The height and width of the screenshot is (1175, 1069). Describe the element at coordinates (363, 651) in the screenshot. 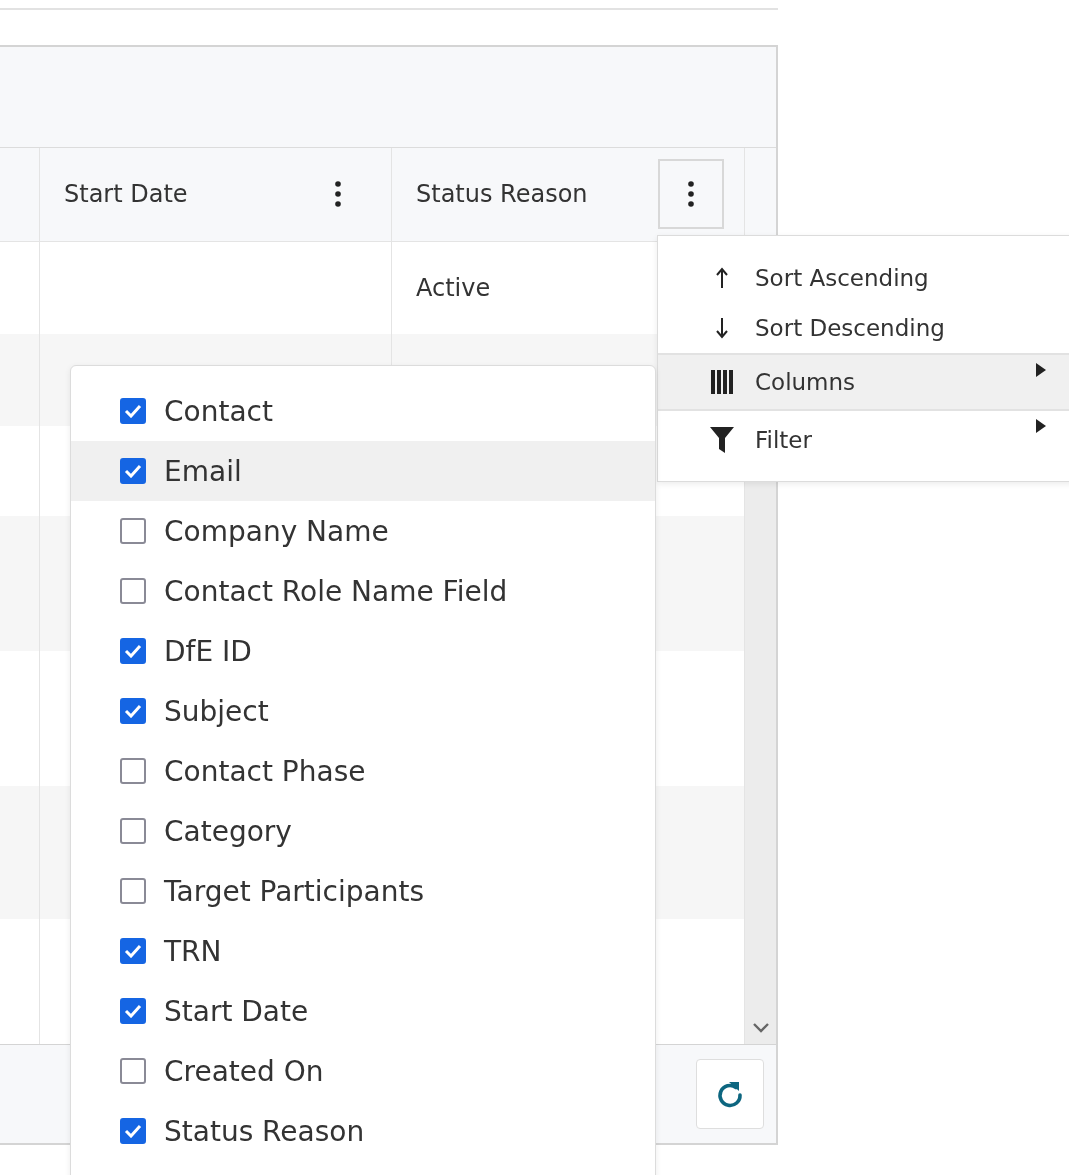

I see `column-option: DfE ID` at that location.